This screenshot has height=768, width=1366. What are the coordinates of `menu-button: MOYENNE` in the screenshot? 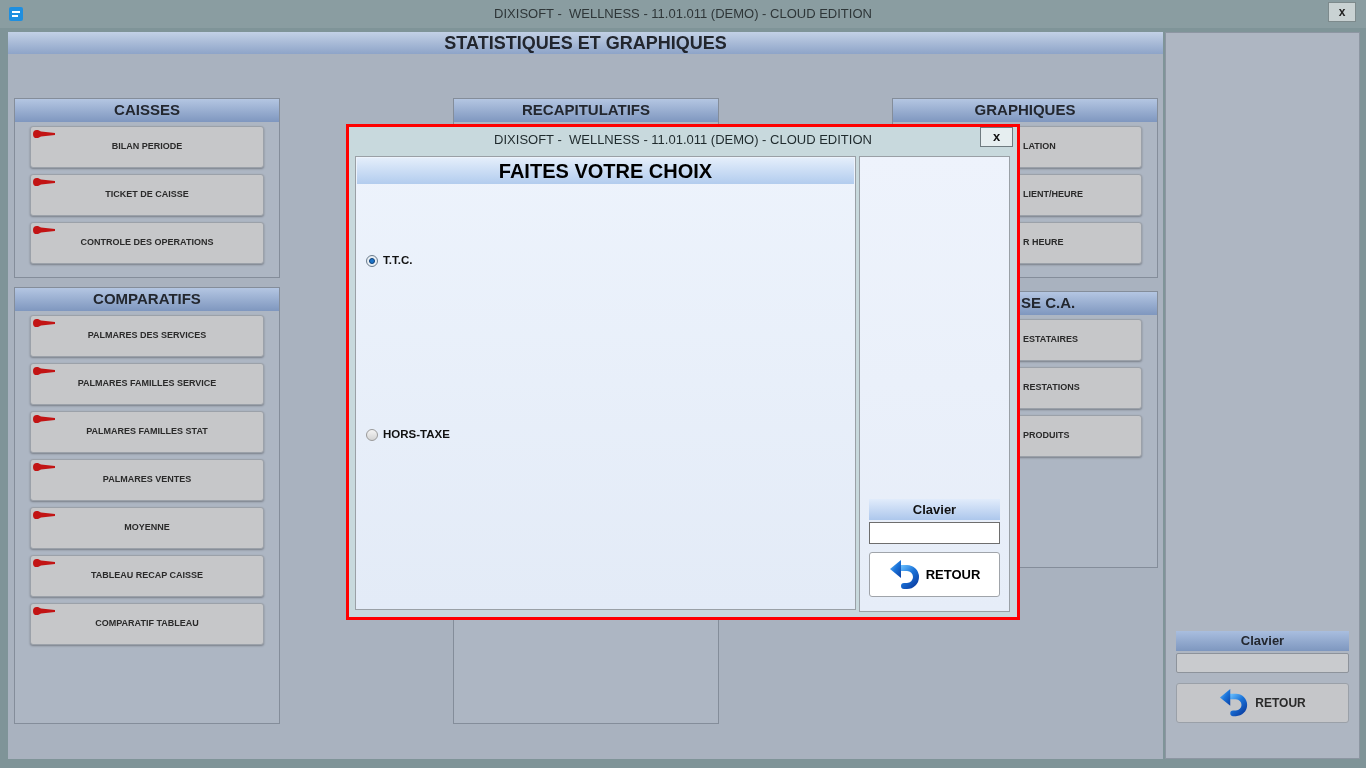 It's located at (147, 528).